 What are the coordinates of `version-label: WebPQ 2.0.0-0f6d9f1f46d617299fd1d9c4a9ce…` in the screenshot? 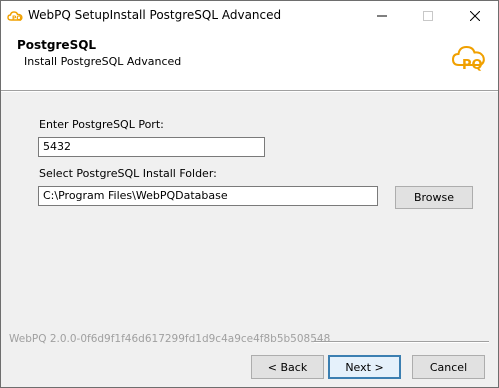 It's located at (170, 339).